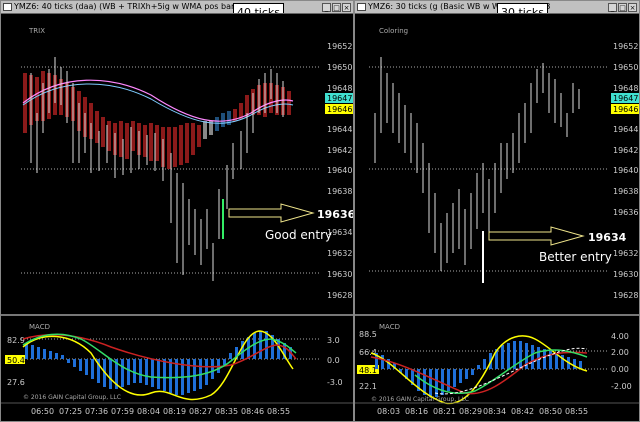 Image resolution: width=640 pixels, height=422 pixels. I want to click on macd-left-axis-label: 27.6, so click(16, 382).